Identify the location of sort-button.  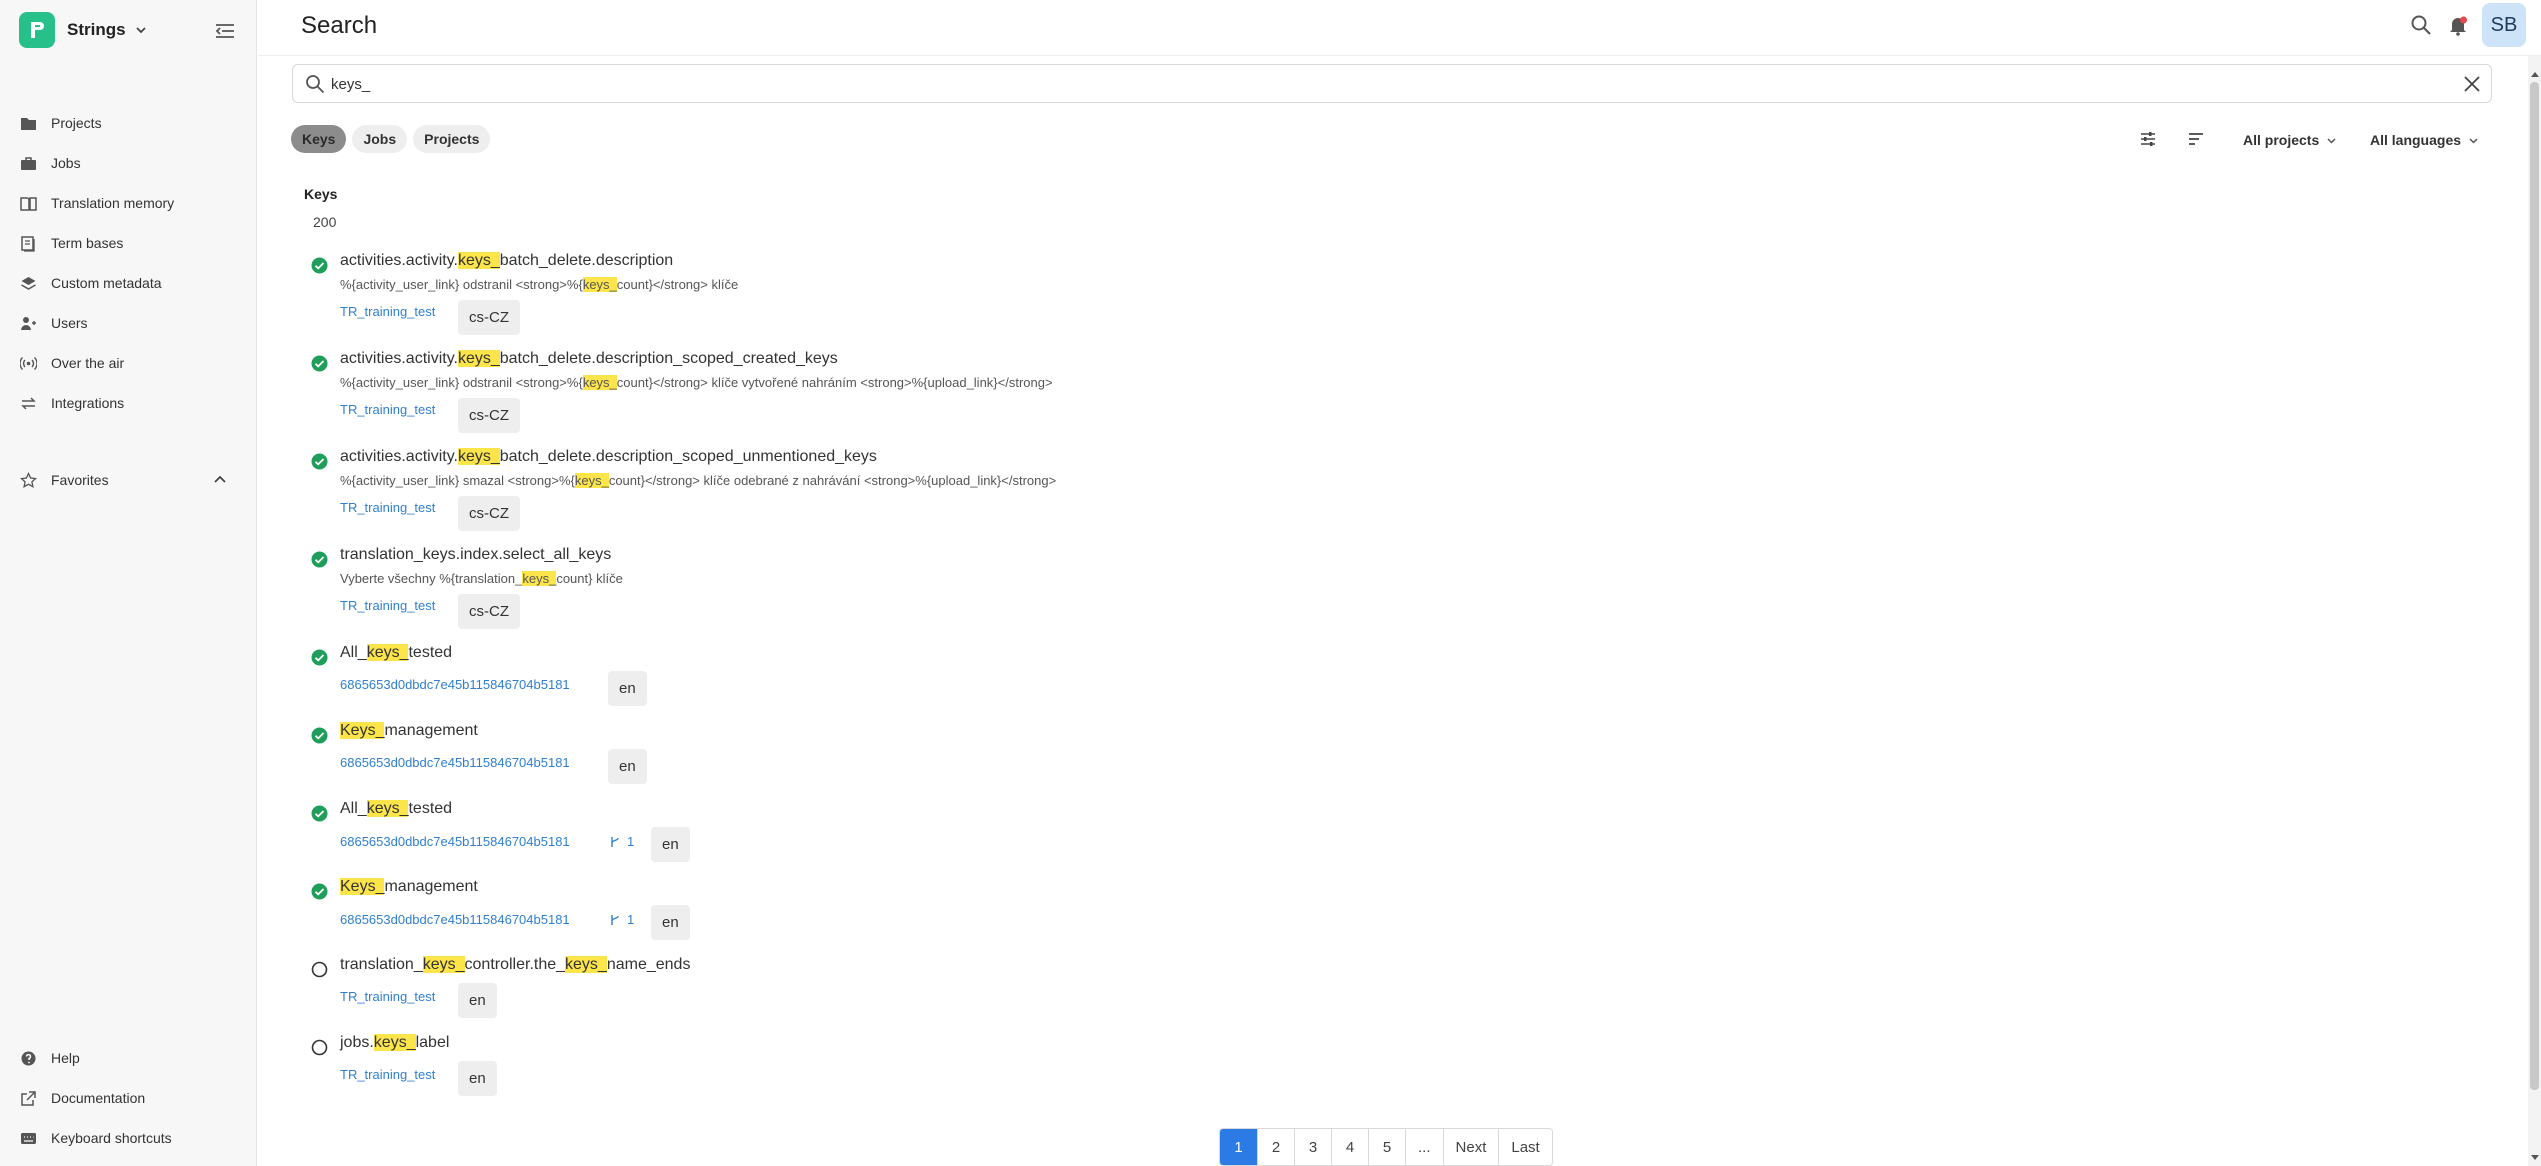
(2196, 139).